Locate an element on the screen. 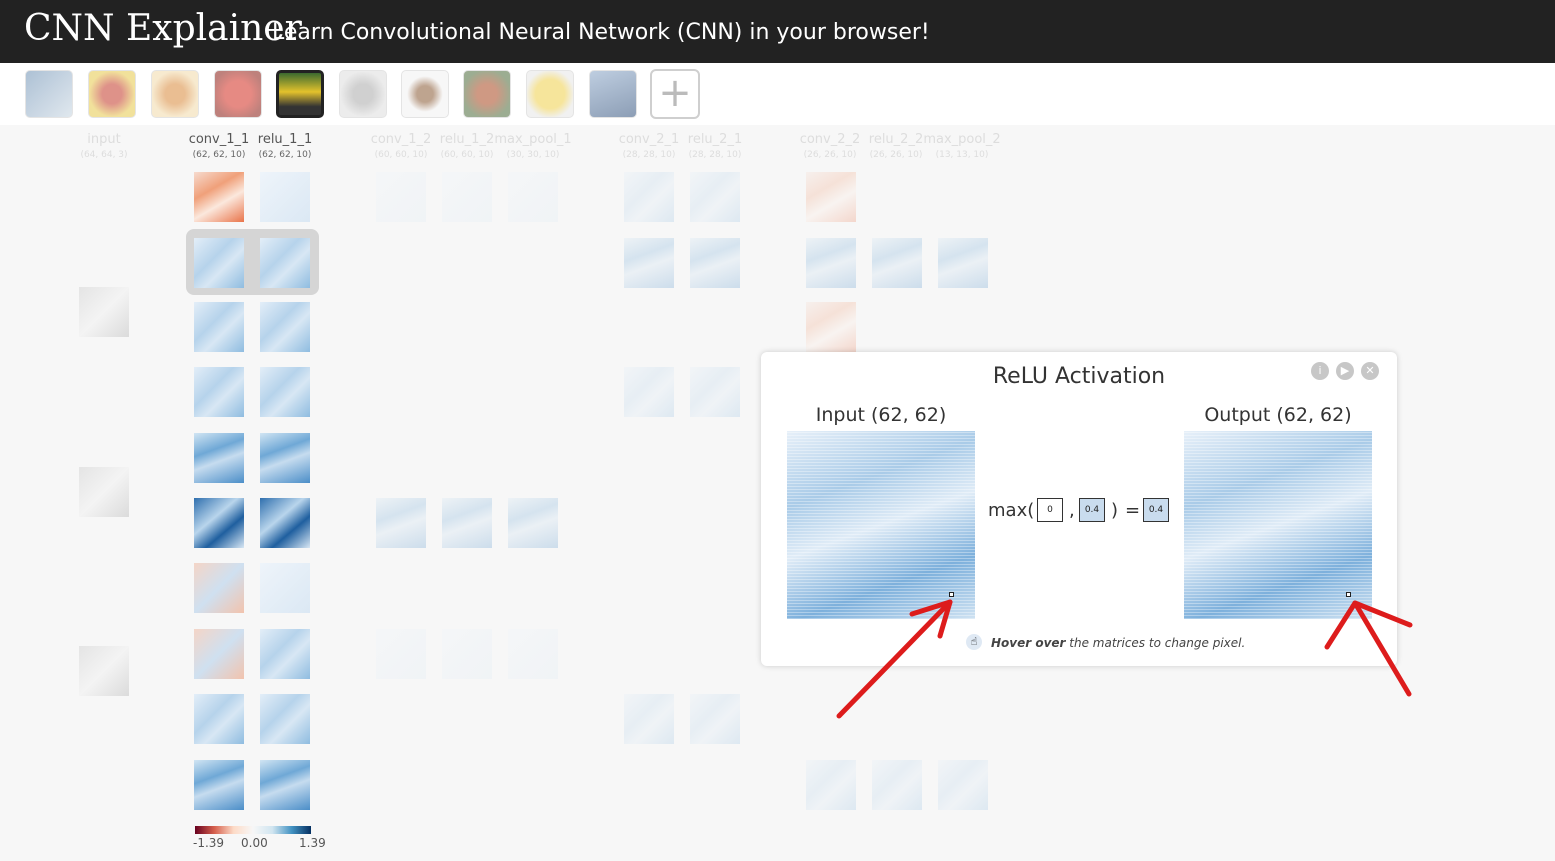 The width and height of the screenshot is (1555, 861). output-matrix-label: Output (62, 62) is located at coordinates (1278, 415).